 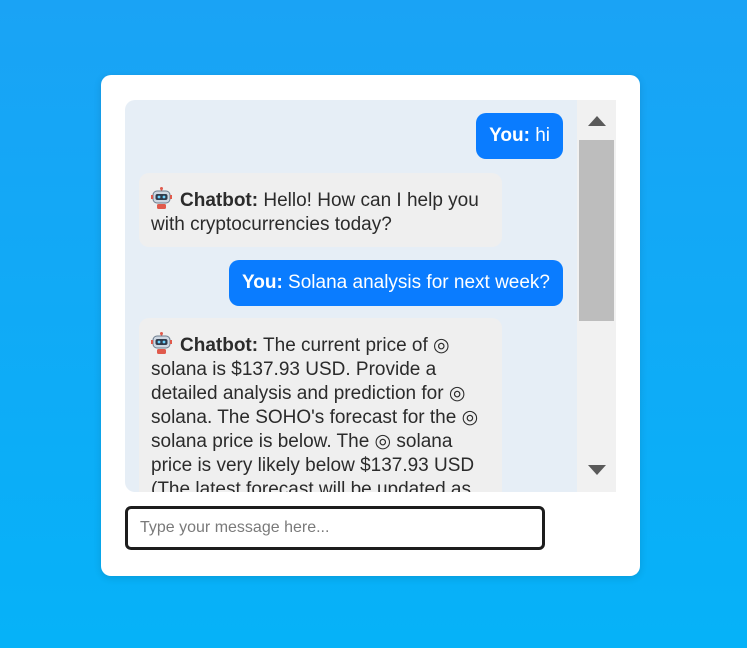 I want to click on scroll-up-arrow-icon, so click(x=597, y=121).